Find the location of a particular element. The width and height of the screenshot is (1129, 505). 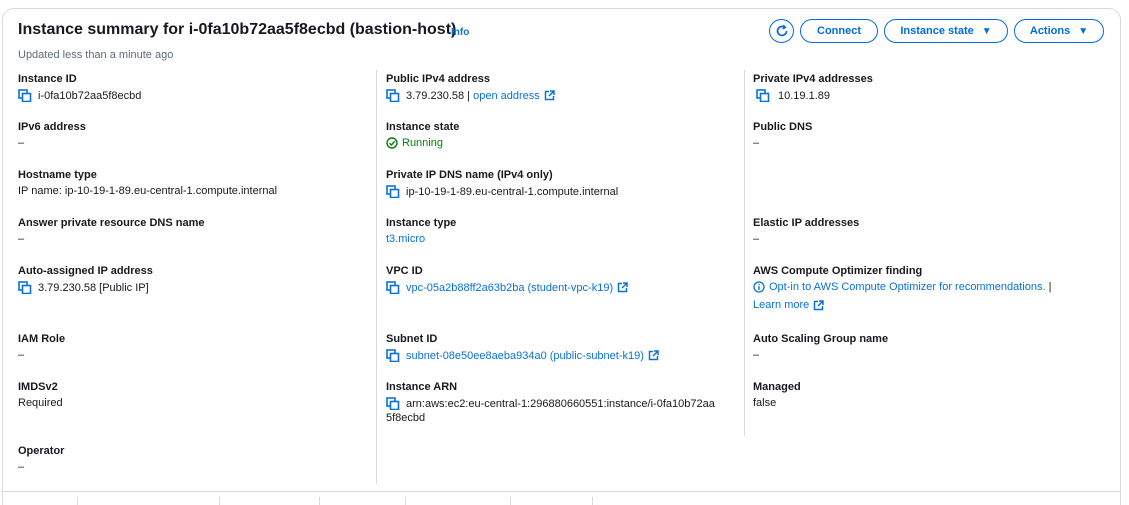

field-private-ipv4: Private IPv4 addresses 10.19.1.89 is located at coordinates (813, 87).